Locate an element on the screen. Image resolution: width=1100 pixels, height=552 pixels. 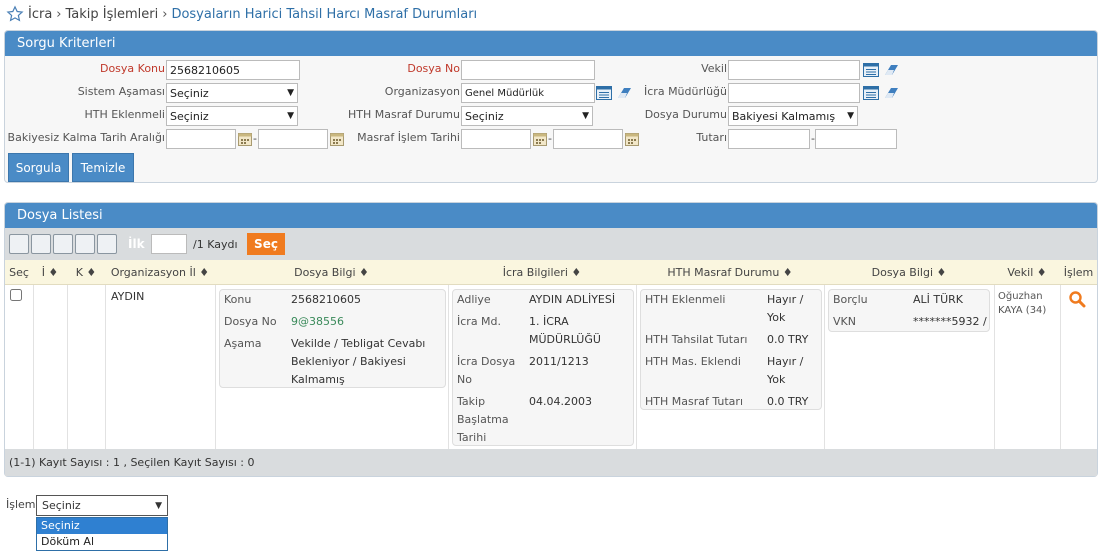
borclu-value: ALİ TÜRK is located at coordinates (938, 299).